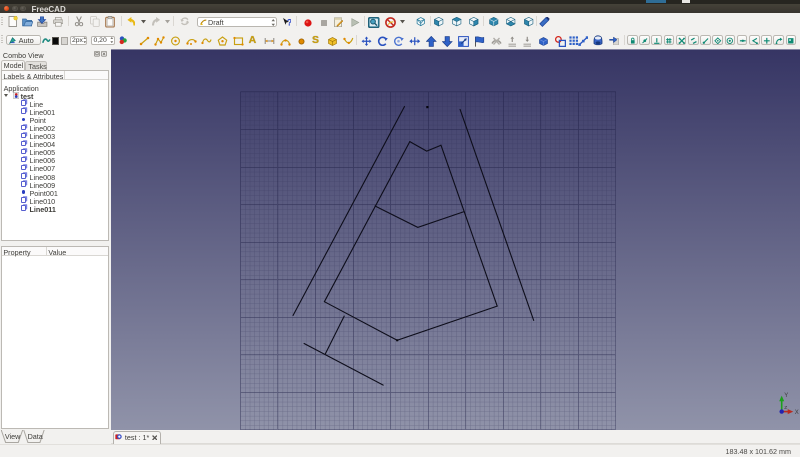  Describe the element at coordinates (785, 408) in the screenshot. I see `svg-text: Z` at that location.